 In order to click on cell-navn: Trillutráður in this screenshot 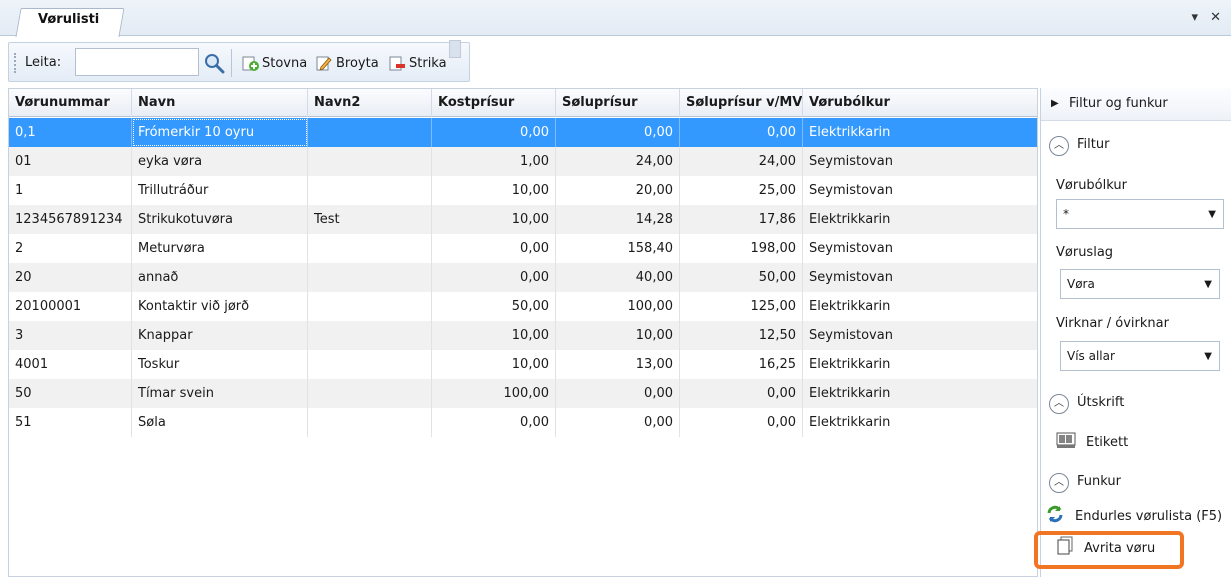, I will do `click(220, 190)`.